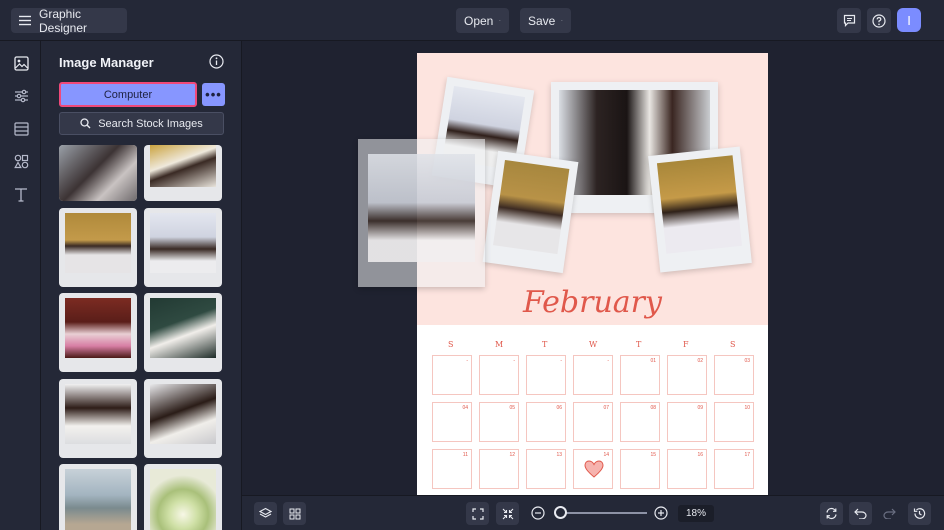 This screenshot has width=944, height=530. What do you see at coordinates (734, 422) in the screenshot?
I see `calendar-day-cell: 10` at bounding box center [734, 422].